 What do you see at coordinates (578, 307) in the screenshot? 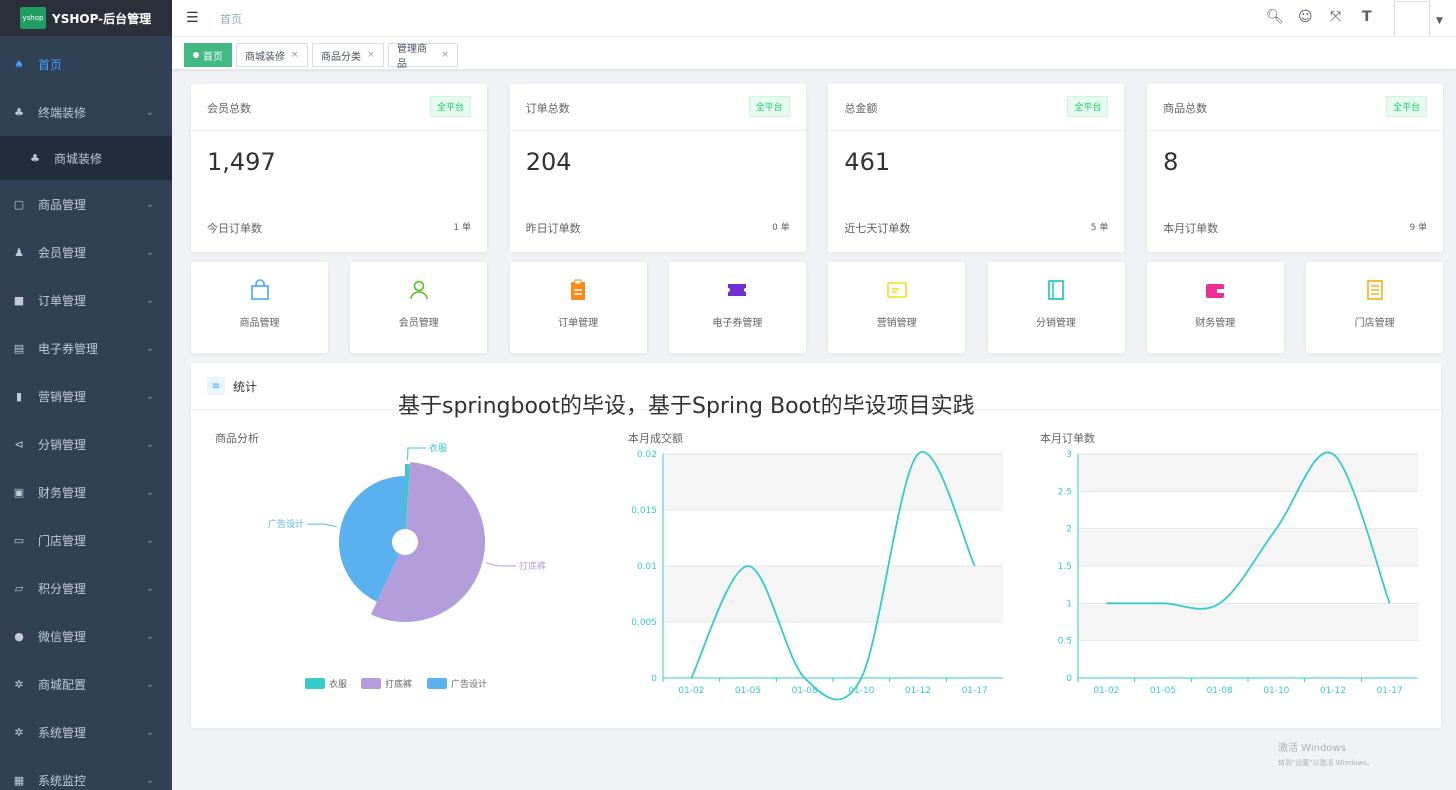
I see `nav-card: 订单管理` at bounding box center [578, 307].